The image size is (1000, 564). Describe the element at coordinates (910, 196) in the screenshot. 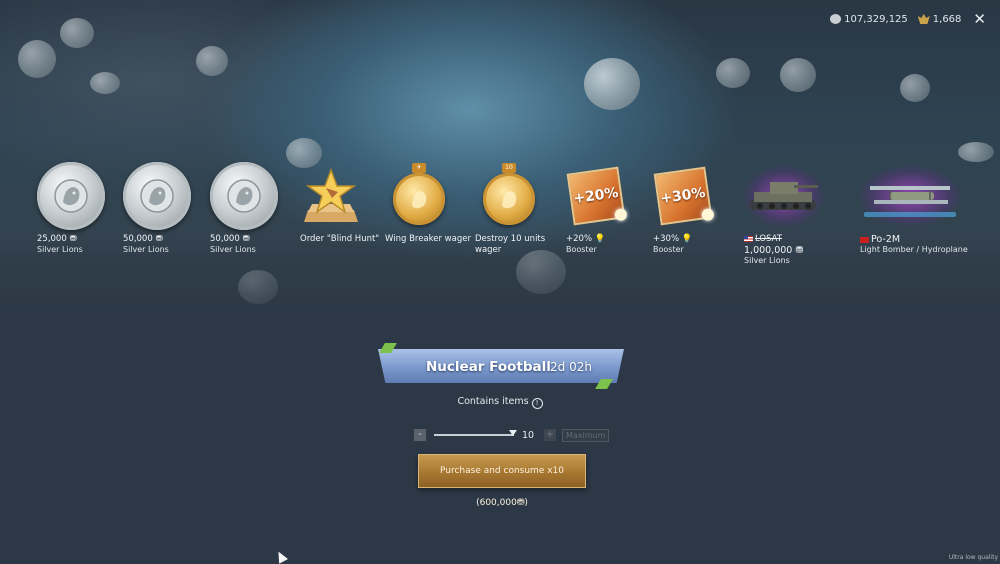

I see `biplane-vehicle-icon` at that location.